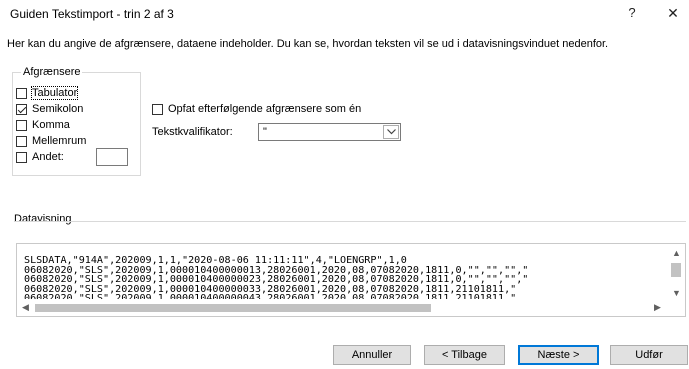 The image size is (689, 369). I want to click on horizontal-scroll-thumb, so click(233, 308).